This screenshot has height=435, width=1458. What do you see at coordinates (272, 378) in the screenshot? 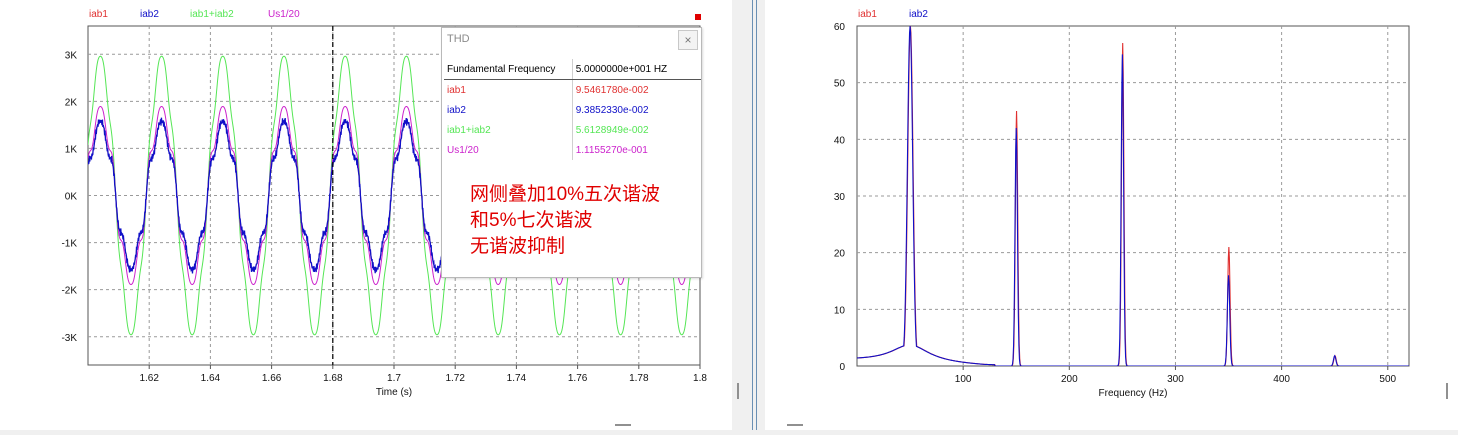
I see `x-tick-label: 1.66` at bounding box center [272, 378].